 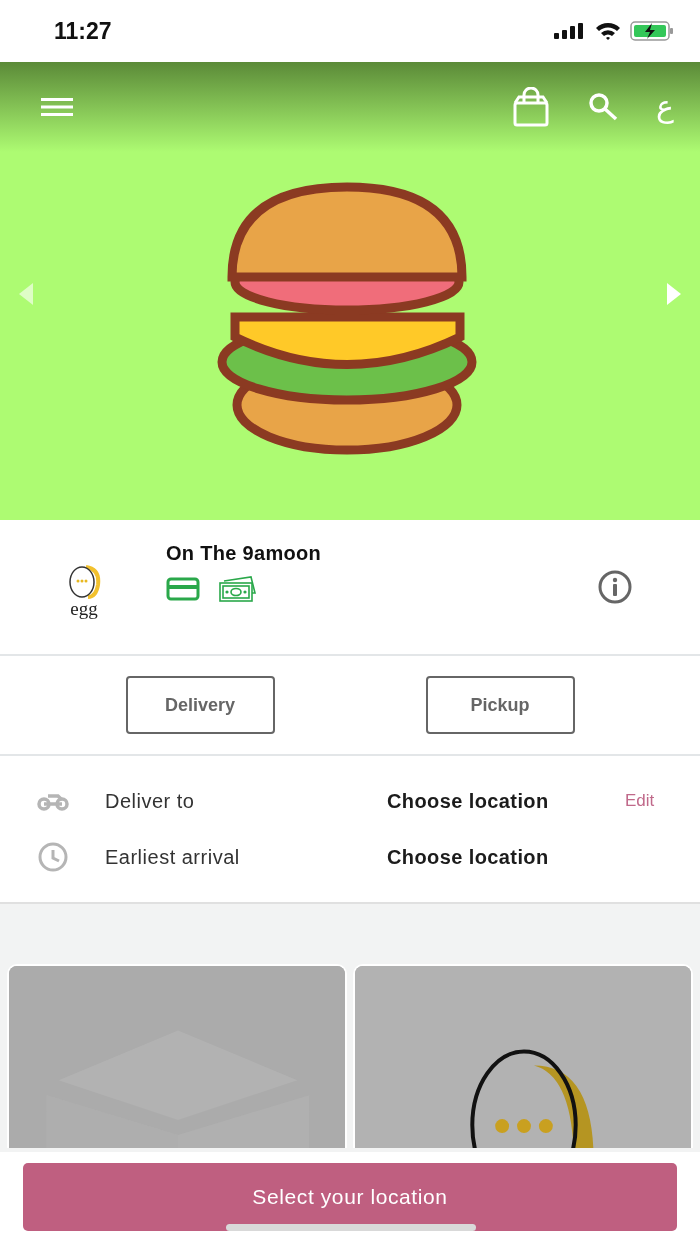 I want to click on edit-link: Edit, so click(x=640, y=800).